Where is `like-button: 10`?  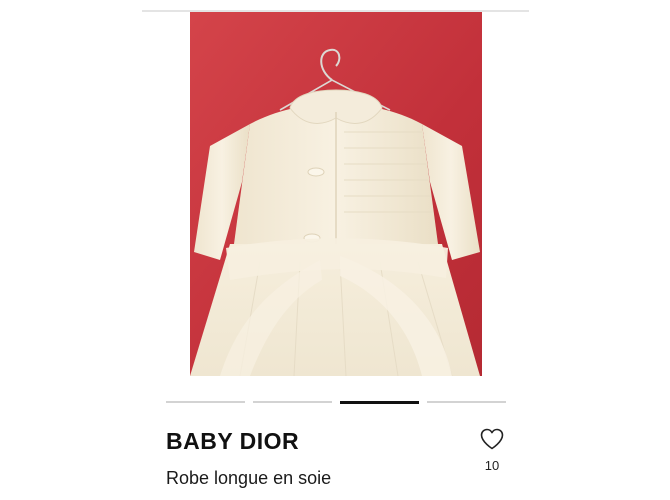 like-button: 10 is located at coordinates (492, 456).